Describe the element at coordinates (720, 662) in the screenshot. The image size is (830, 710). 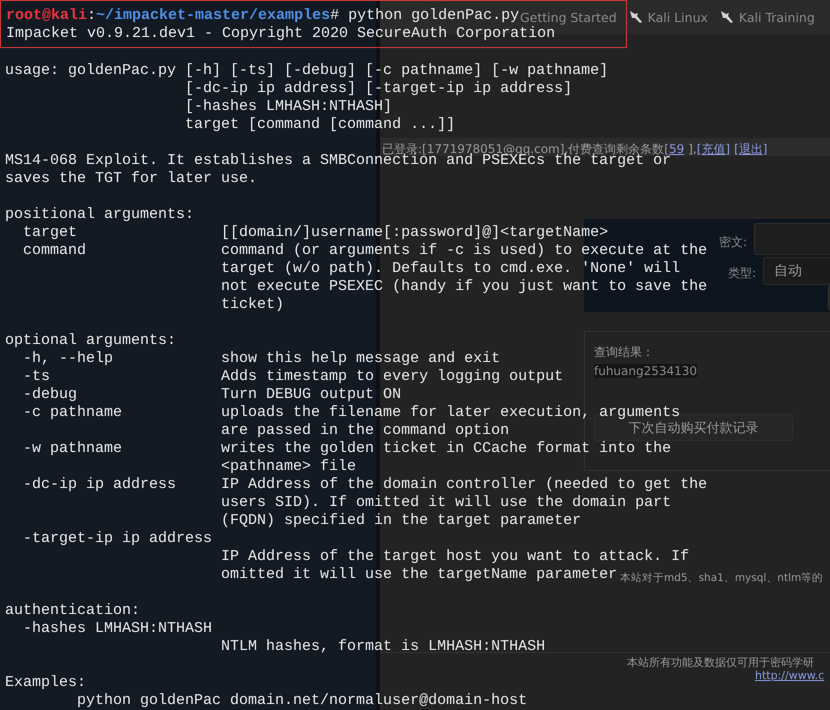
I see `footer-text: 本站所有功能及数据仅可用于密码学研` at that location.